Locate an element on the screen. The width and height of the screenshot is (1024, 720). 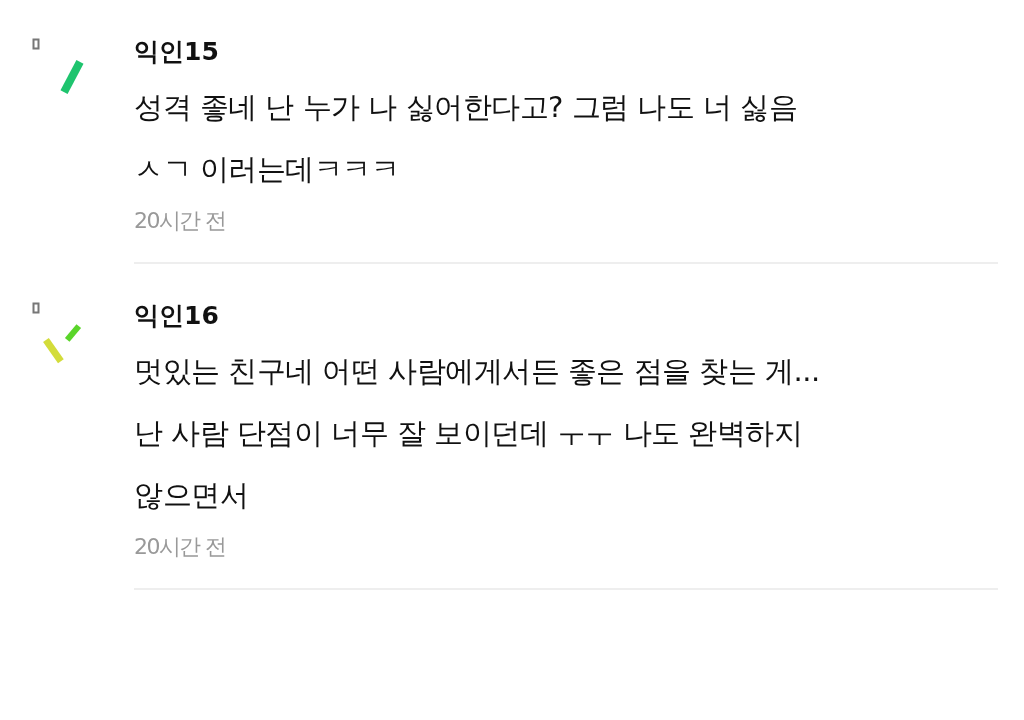
author-name: 익인15 is located at coordinates (177, 52).